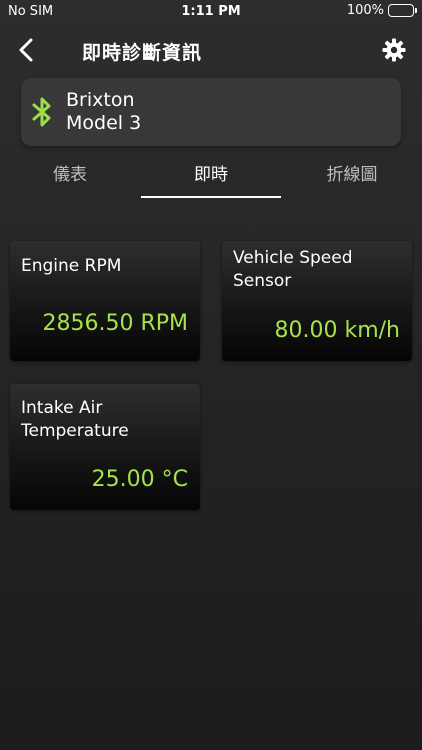  I want to click on back-button, so click(26, 50).